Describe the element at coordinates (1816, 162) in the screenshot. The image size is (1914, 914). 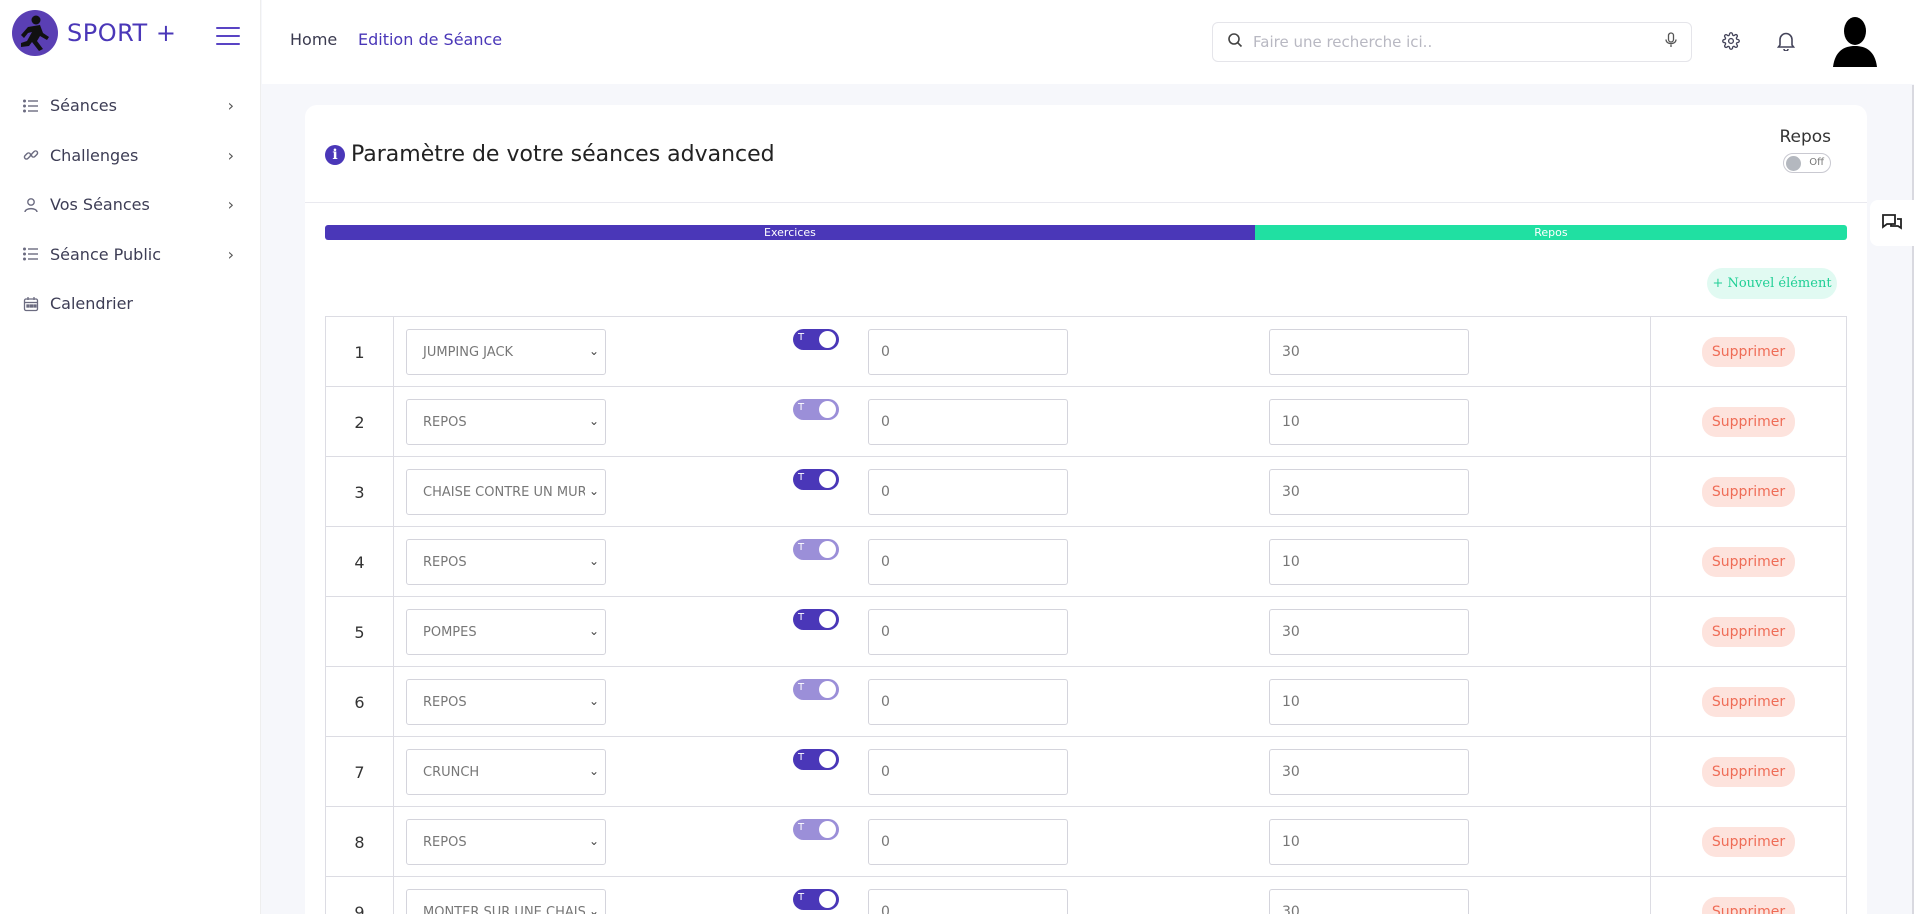
I see `repos-toggle-text: Off` at that location.